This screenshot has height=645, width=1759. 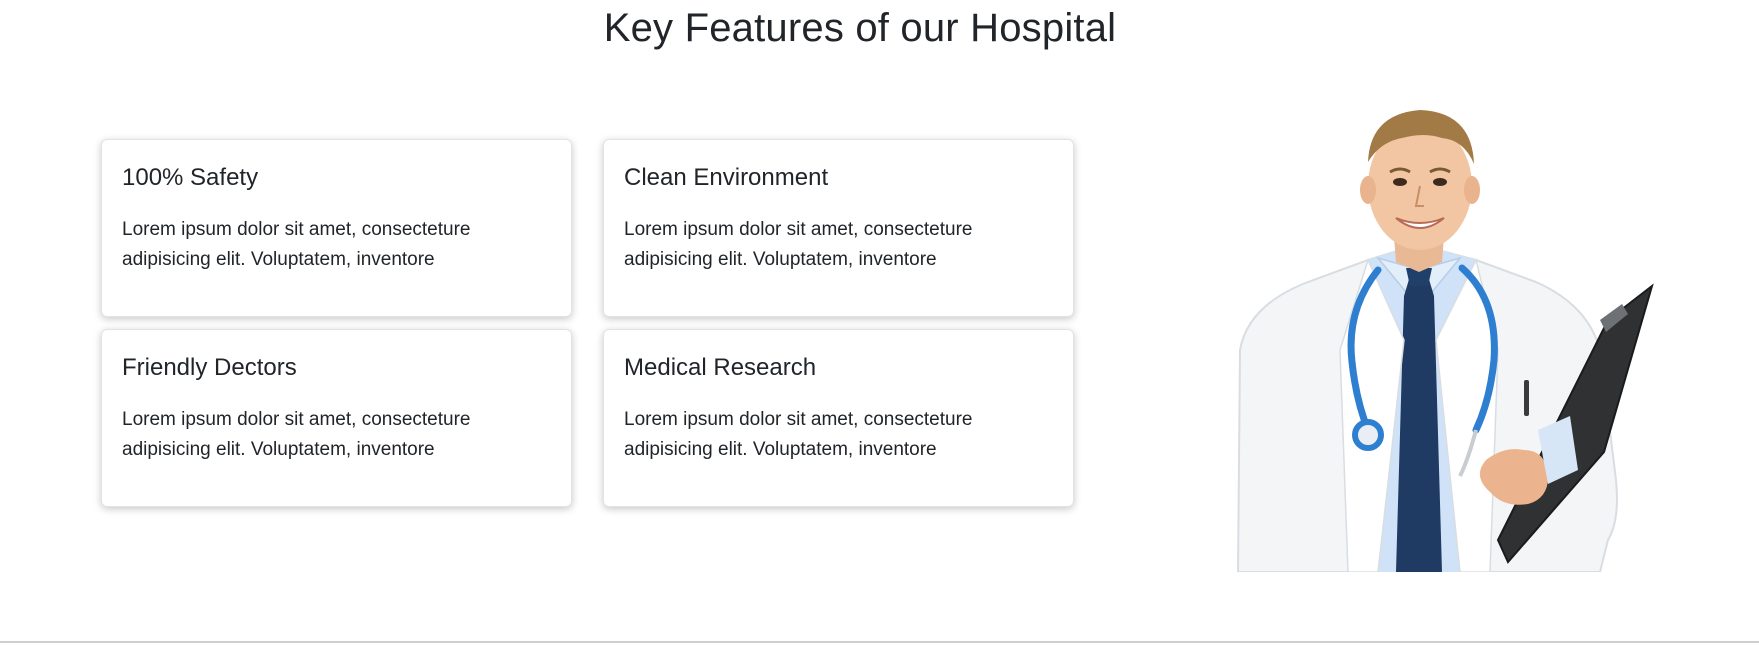 What do you see at coordinates (720, 367) in the screenshot?
I see `feature-card-title: Medical Research` at bounding box center [720, 367].